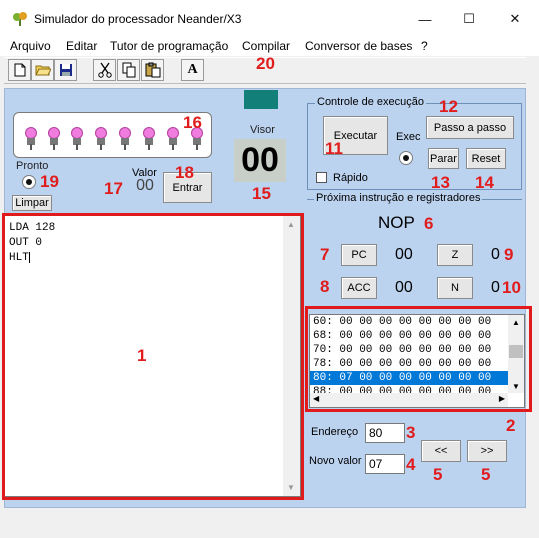 The width and height of the screenshot is (539, 538). What do you see at coordinates (359, 288) in the screenshot?
I see `acc-button: ACC` at bounding box center [359, 288].